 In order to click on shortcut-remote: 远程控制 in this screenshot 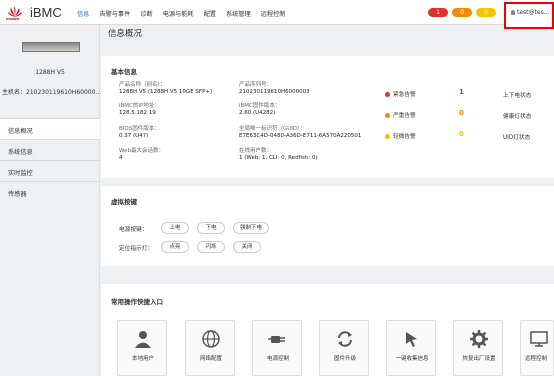, I will do `click(537, 348)`.